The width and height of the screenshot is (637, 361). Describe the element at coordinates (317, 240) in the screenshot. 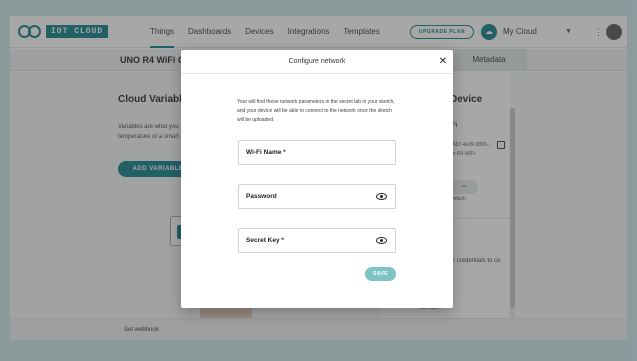

I see `secret-key-field: Secret Key *` at that location.